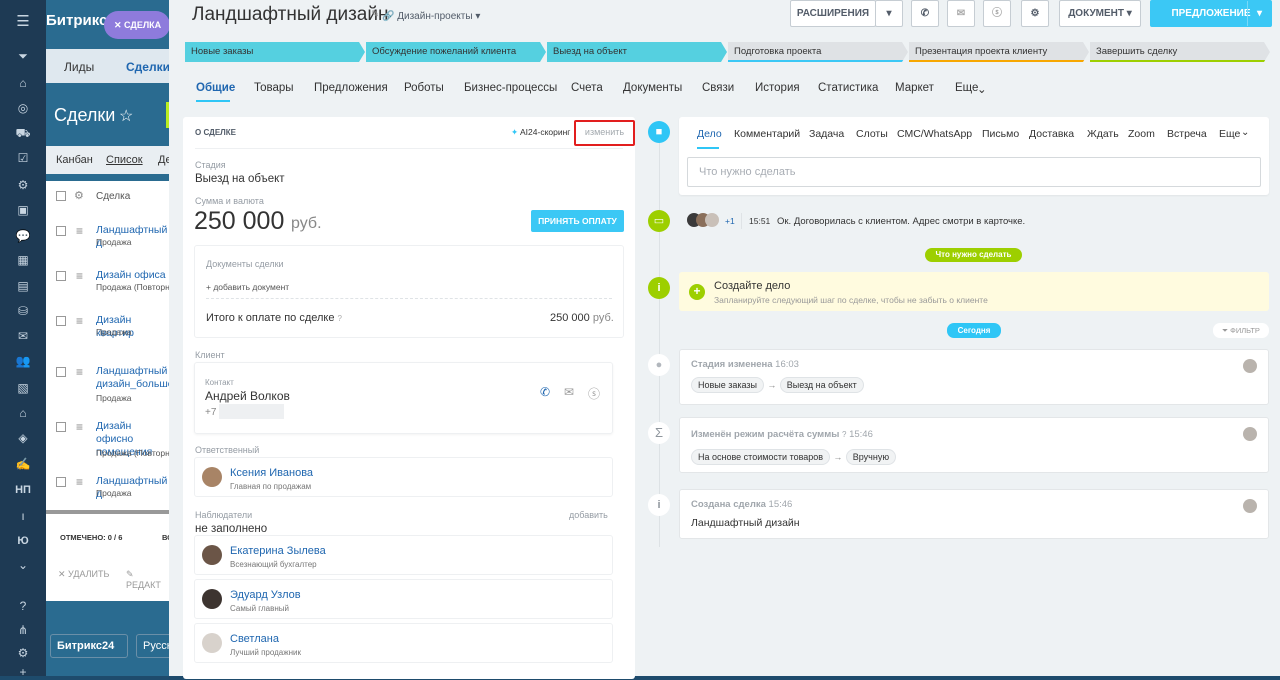 This screenshot has width=1280, height=680. Describe the element at coordinates (215, 88) in the screenshot. I see `tab-0: Общие` at that location.